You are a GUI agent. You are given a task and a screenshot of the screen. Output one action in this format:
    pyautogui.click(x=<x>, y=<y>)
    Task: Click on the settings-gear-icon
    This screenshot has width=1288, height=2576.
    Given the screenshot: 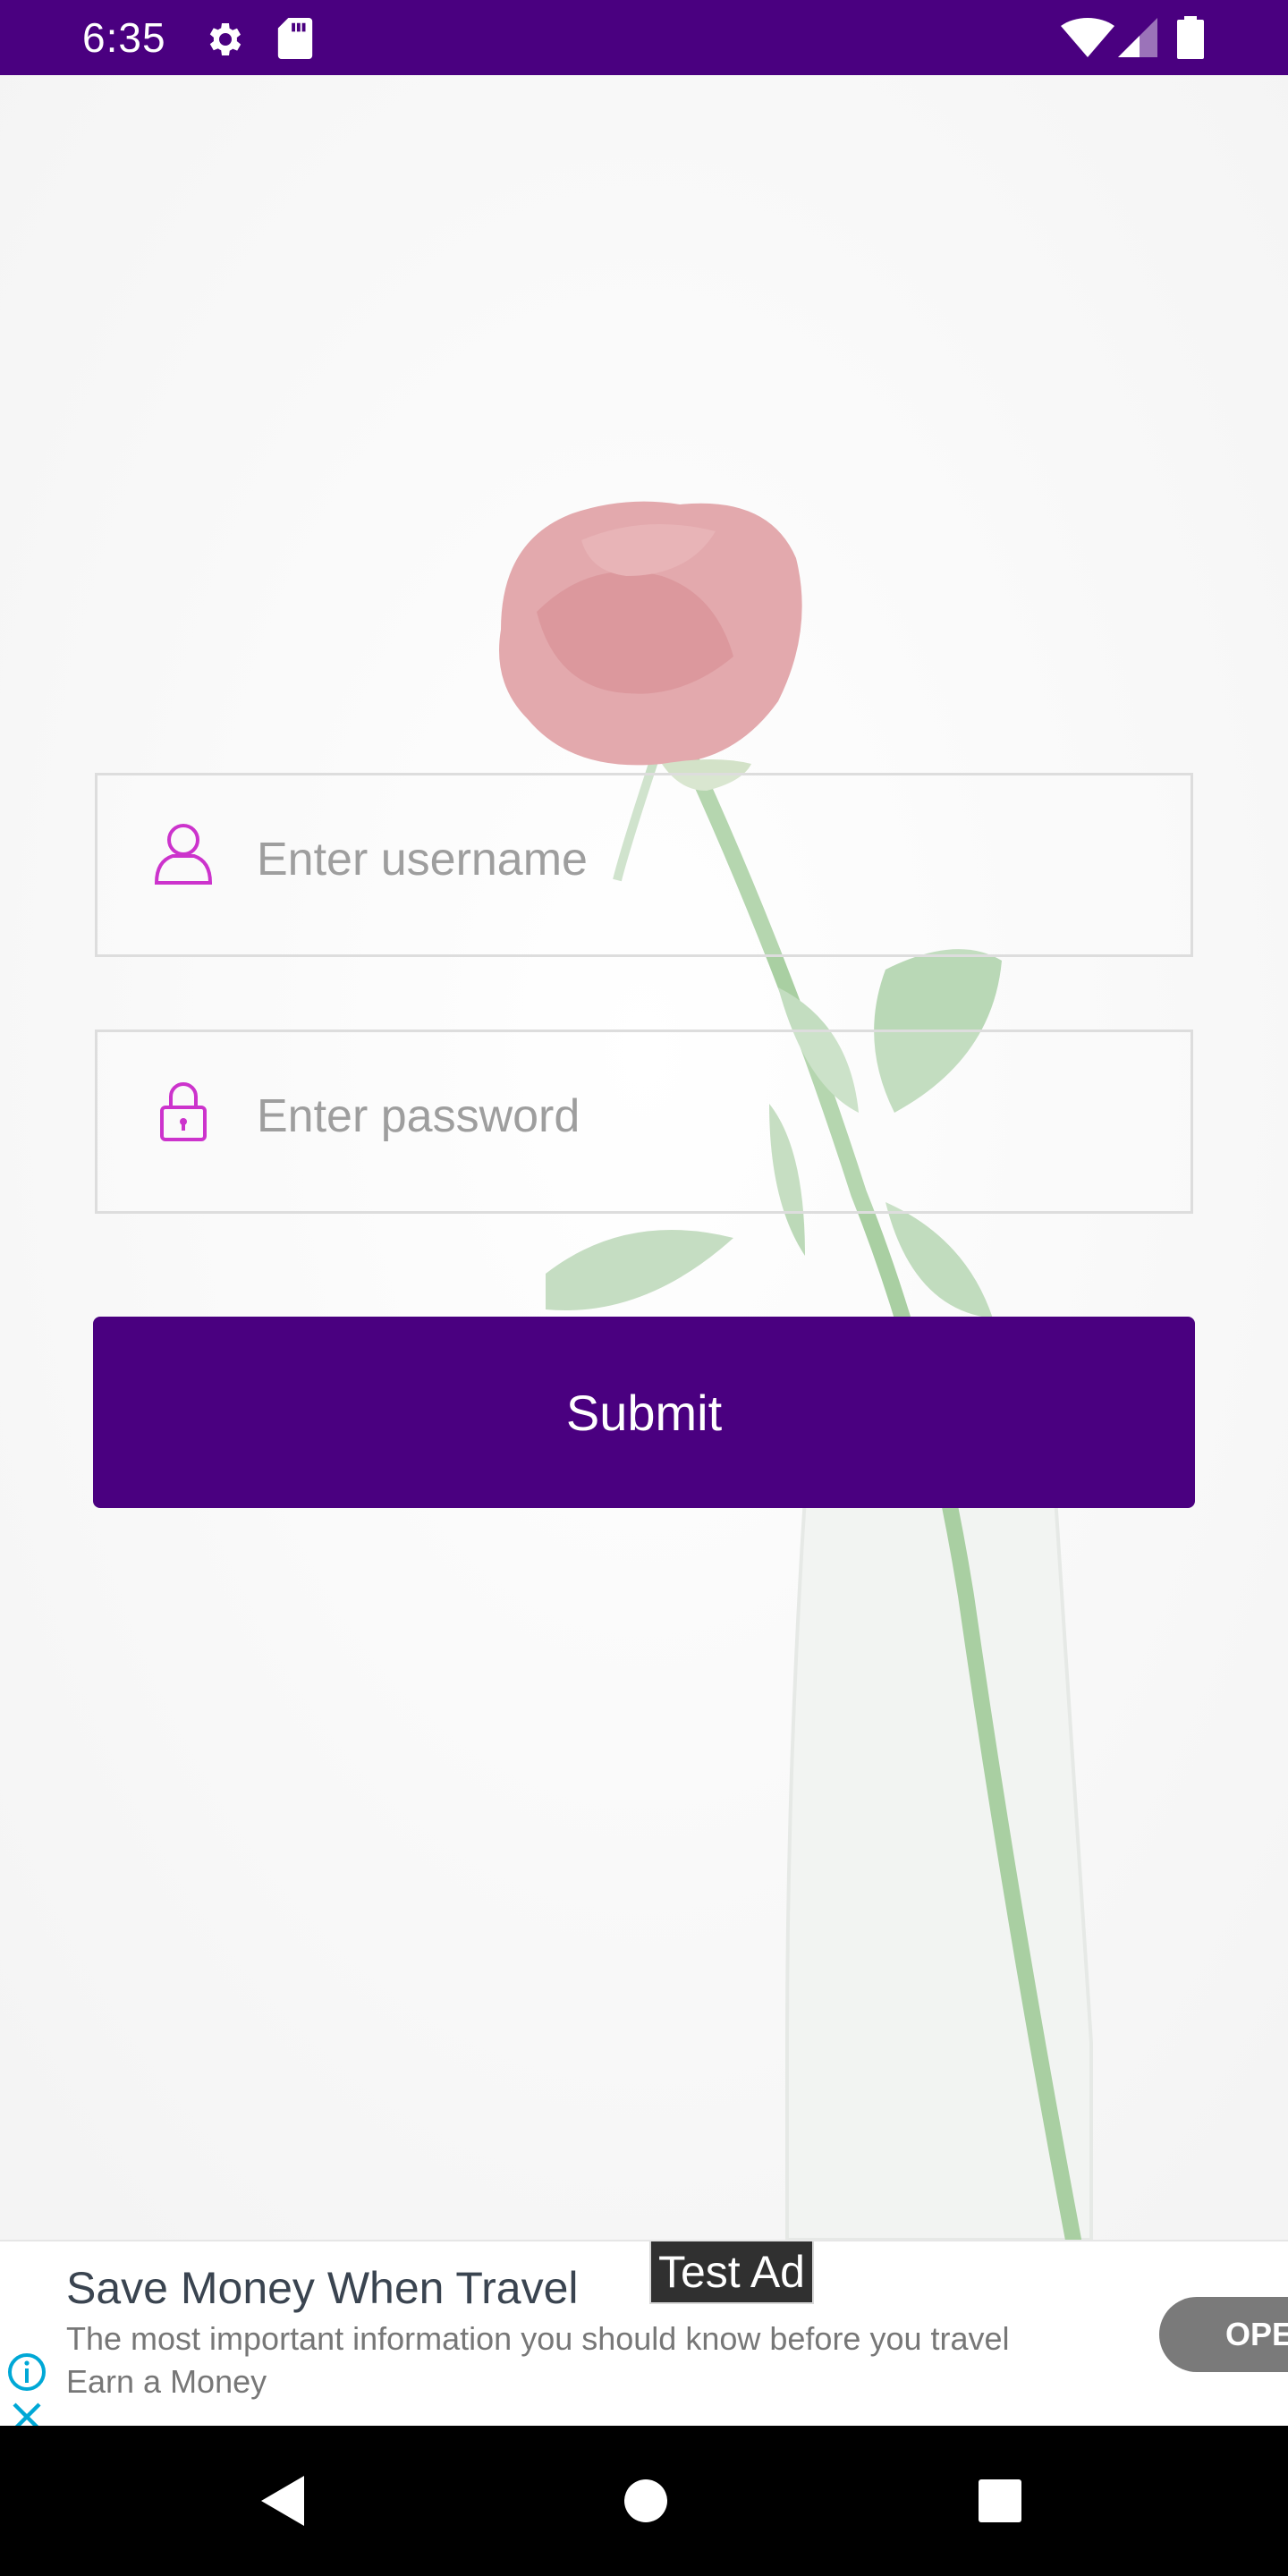 What is the action you would take?
    pyautogui.click(x=225, y=39)
    